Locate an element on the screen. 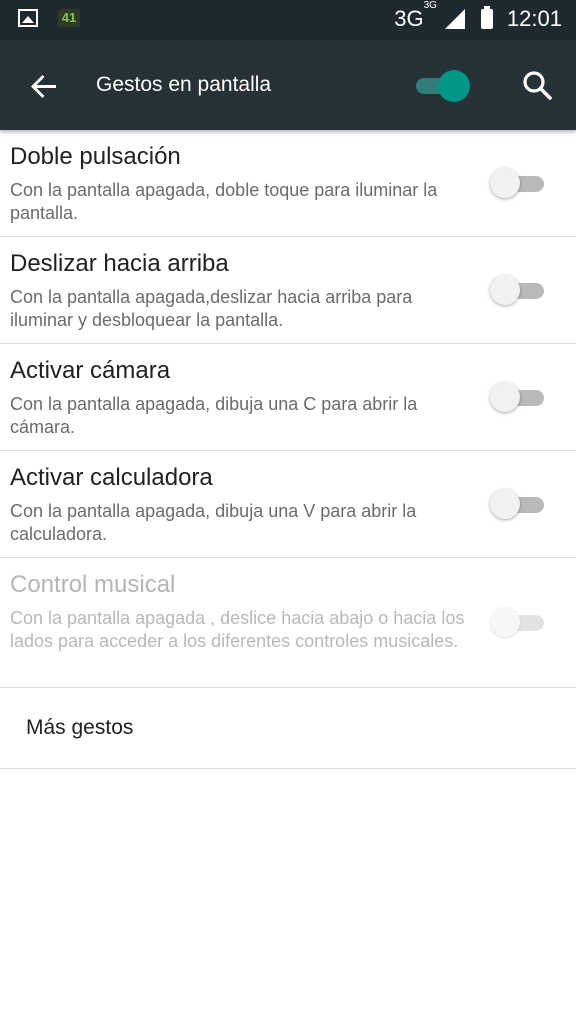  setting-title: Activar cámara is located at coordinates (90, 370).